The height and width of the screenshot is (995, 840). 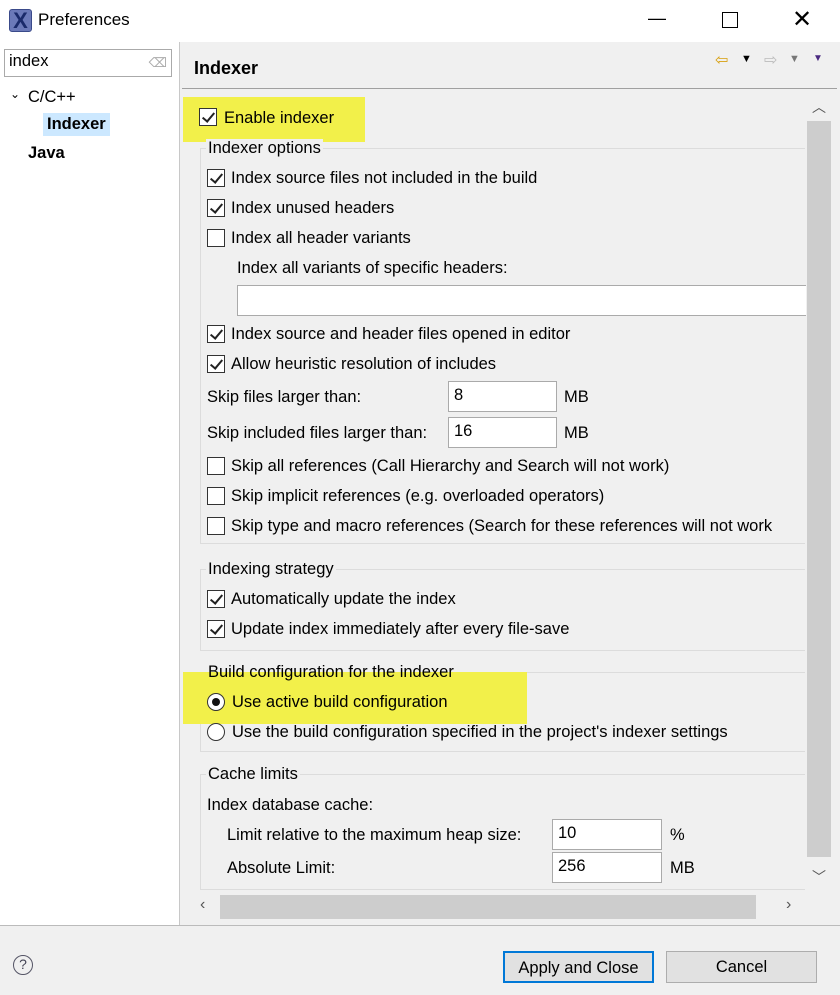 What do you see at coordinates (818, 58) in the screenshot?
I see `view-menu-icon: ▼` at bounding box center [818, 58].